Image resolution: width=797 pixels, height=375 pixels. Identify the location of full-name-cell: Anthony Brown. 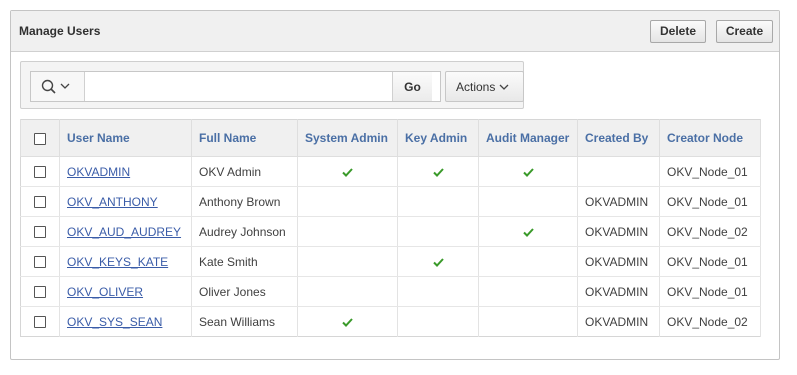
(244, 201).